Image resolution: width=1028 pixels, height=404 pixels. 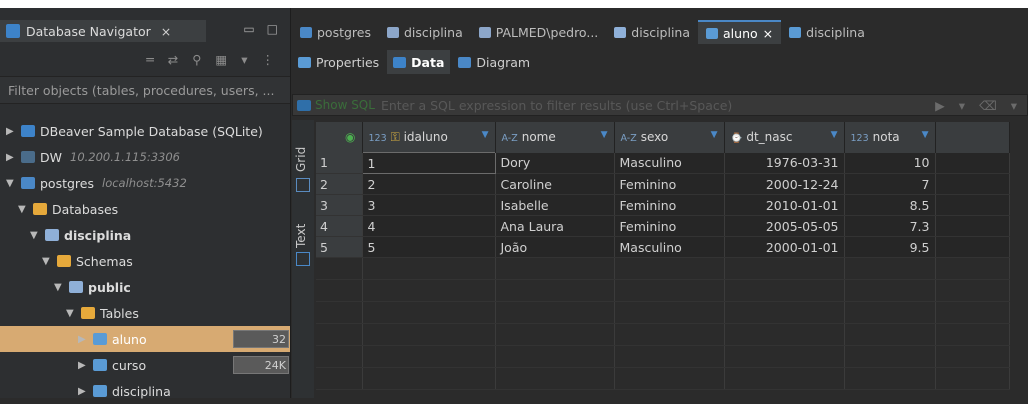 What do you see at coordinates (1014, 105) in the screenshot?
I see `filter-options-icon: ▾` at bounding box center [1014, 105].